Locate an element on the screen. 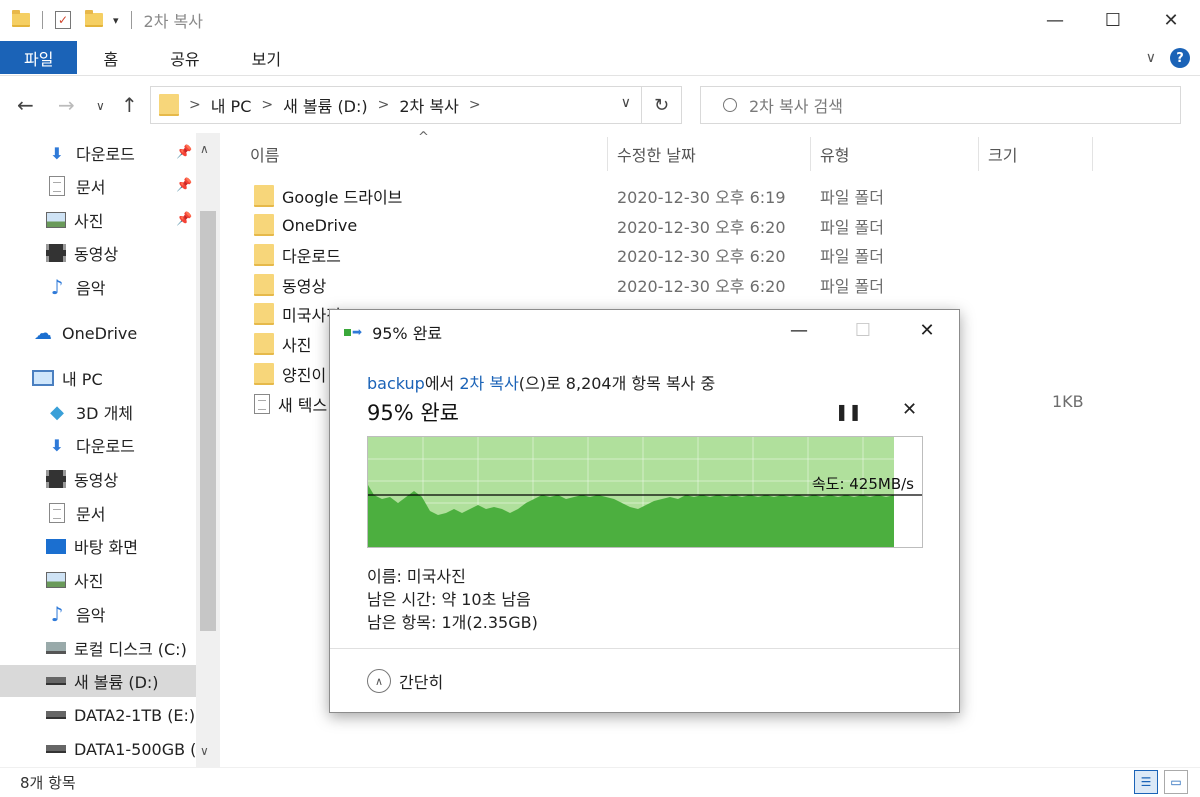 The height and width of the screenshot is (797, 1200). file-row: OneDrive 2020-12-30 오후 6:20 파일 폴더 is located at coordinates (674, 224).